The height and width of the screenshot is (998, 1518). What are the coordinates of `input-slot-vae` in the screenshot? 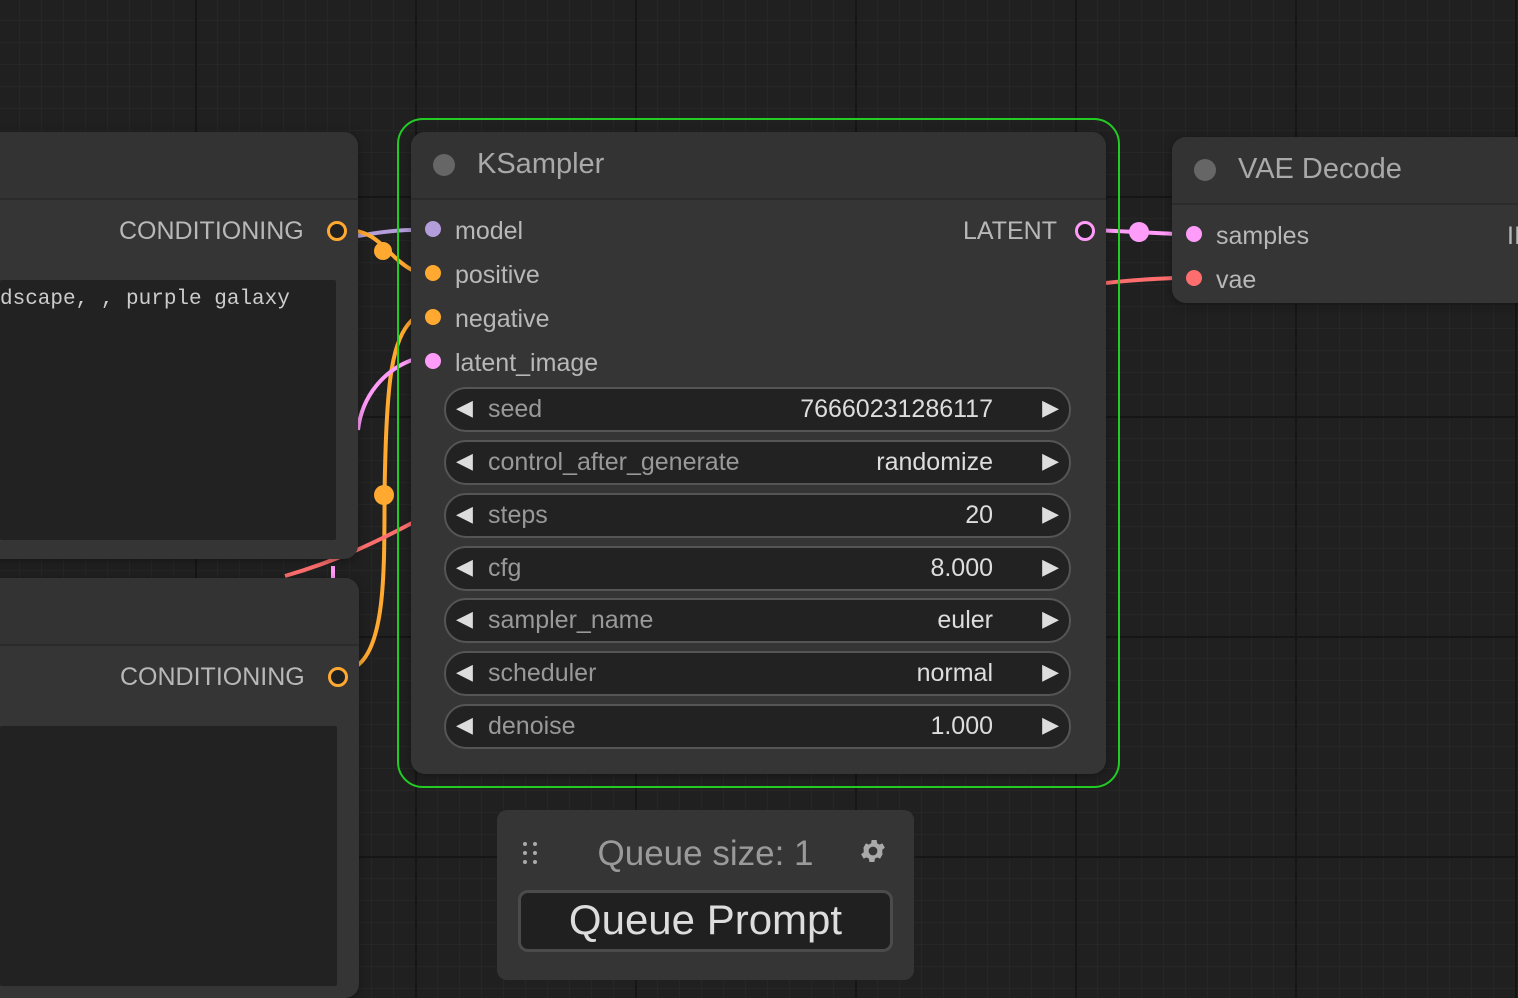 It's located at (1194, 278).